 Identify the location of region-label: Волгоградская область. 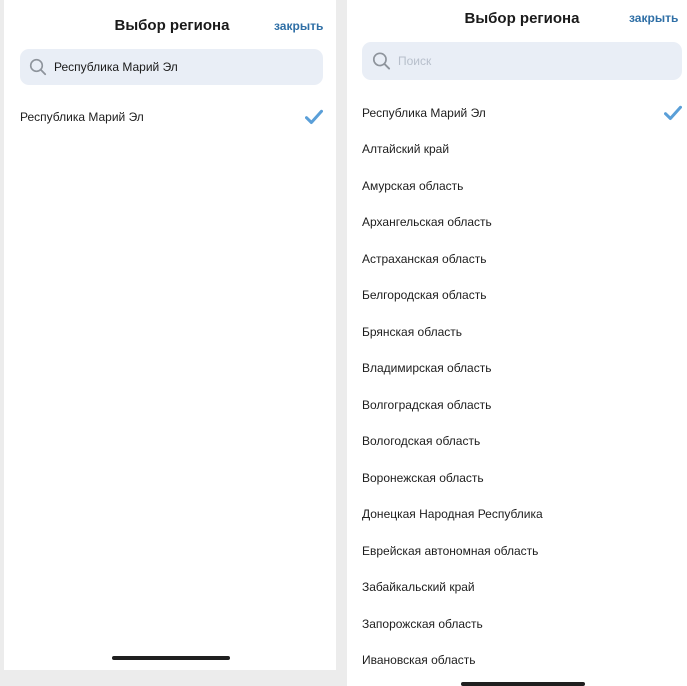
(427, 405).